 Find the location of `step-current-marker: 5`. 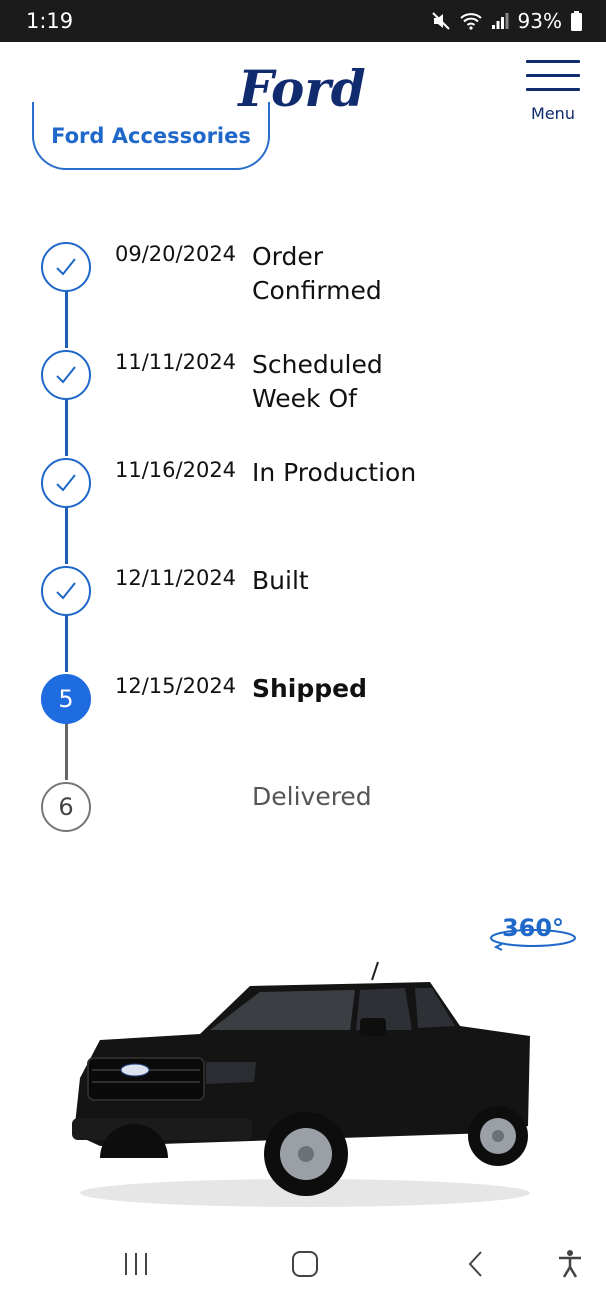

step-current-marker: 5 is located at coordinates (66, 699).